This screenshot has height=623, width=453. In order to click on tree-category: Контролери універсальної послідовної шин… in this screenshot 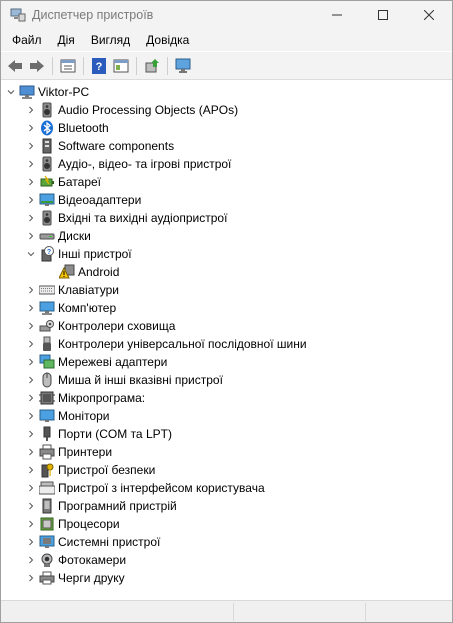, I will do `click(154, 344)`.